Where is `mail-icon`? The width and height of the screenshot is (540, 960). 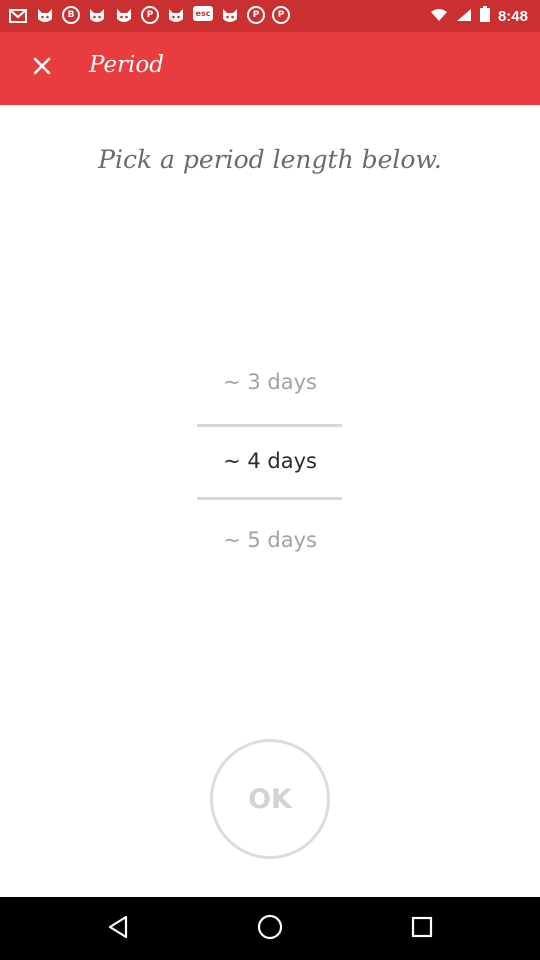 mail-icon is located at coordinates (18, 16).